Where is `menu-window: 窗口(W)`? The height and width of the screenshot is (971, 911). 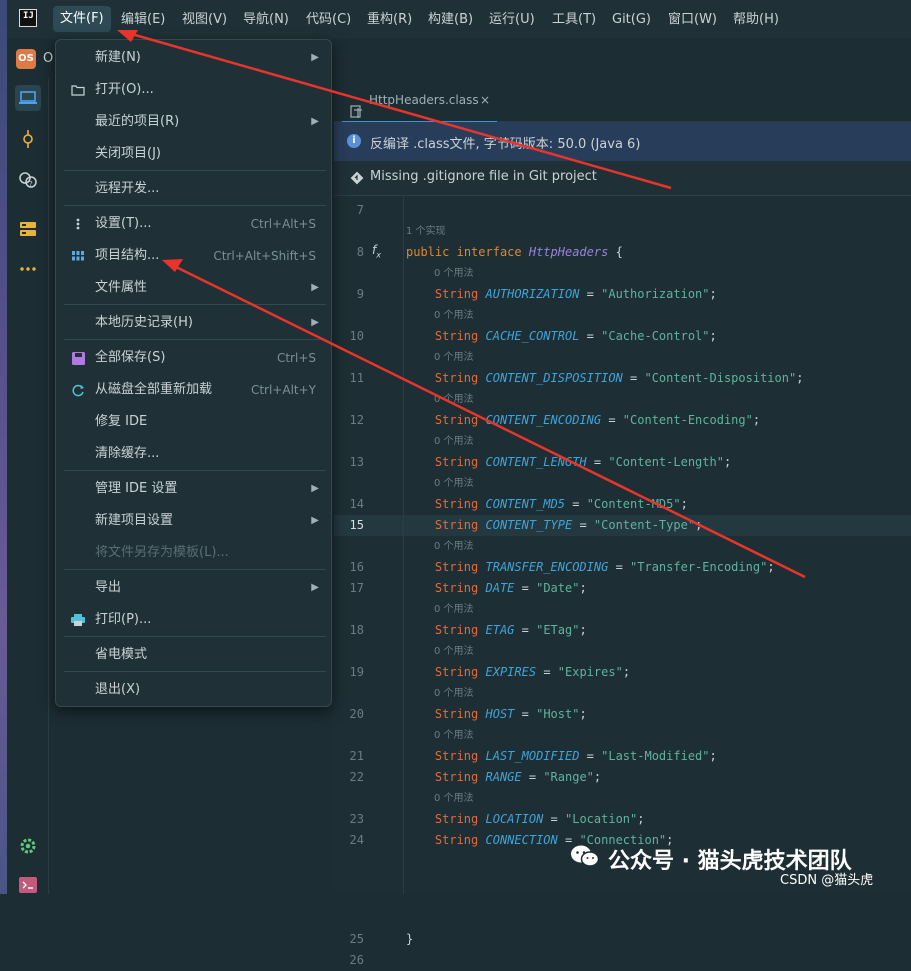
menu-window: 窗口(W) is located at coordinates (692, 20).